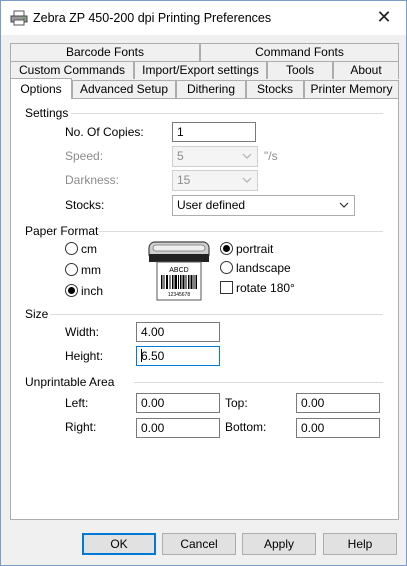 The width and height of the screenshot is (407, 566). Describe the element at coordinates (263, 268) in the screenshot. I see `orientation-landscape-label: landscape` at that location.